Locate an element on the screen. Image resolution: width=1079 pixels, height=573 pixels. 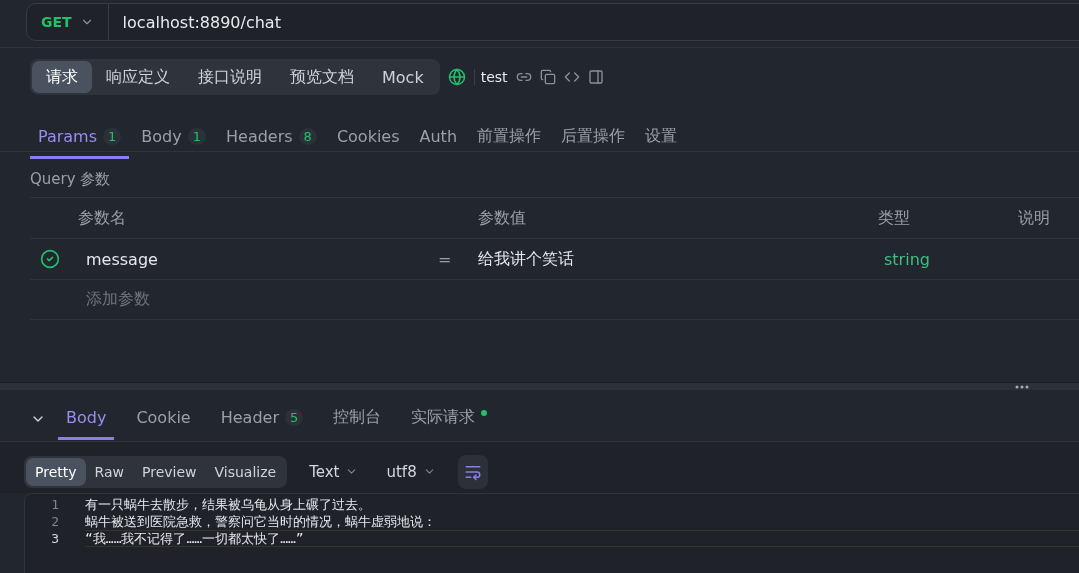
copy-icon is located at coordinates (547, 77).